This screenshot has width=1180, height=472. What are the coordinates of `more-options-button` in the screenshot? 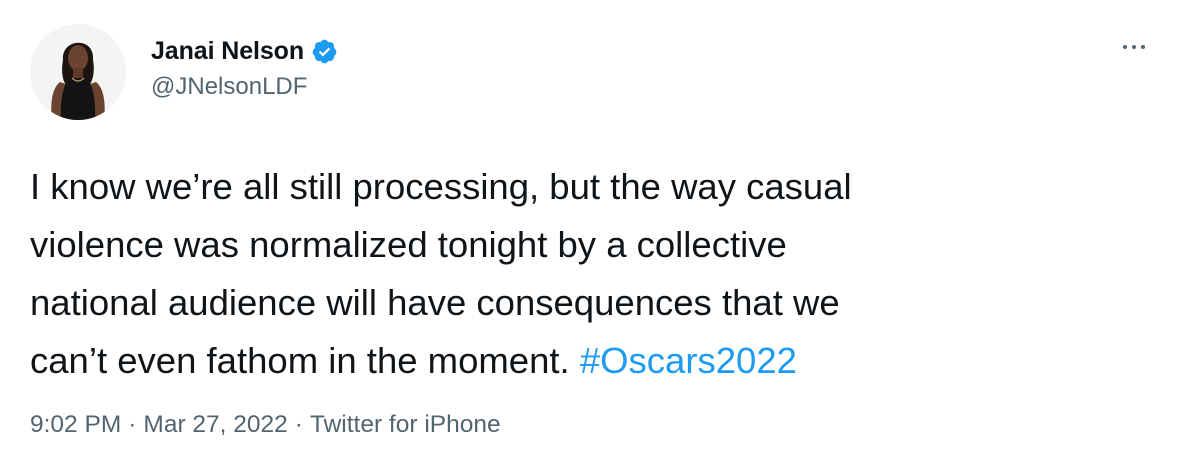 It's located at (1134, 47).